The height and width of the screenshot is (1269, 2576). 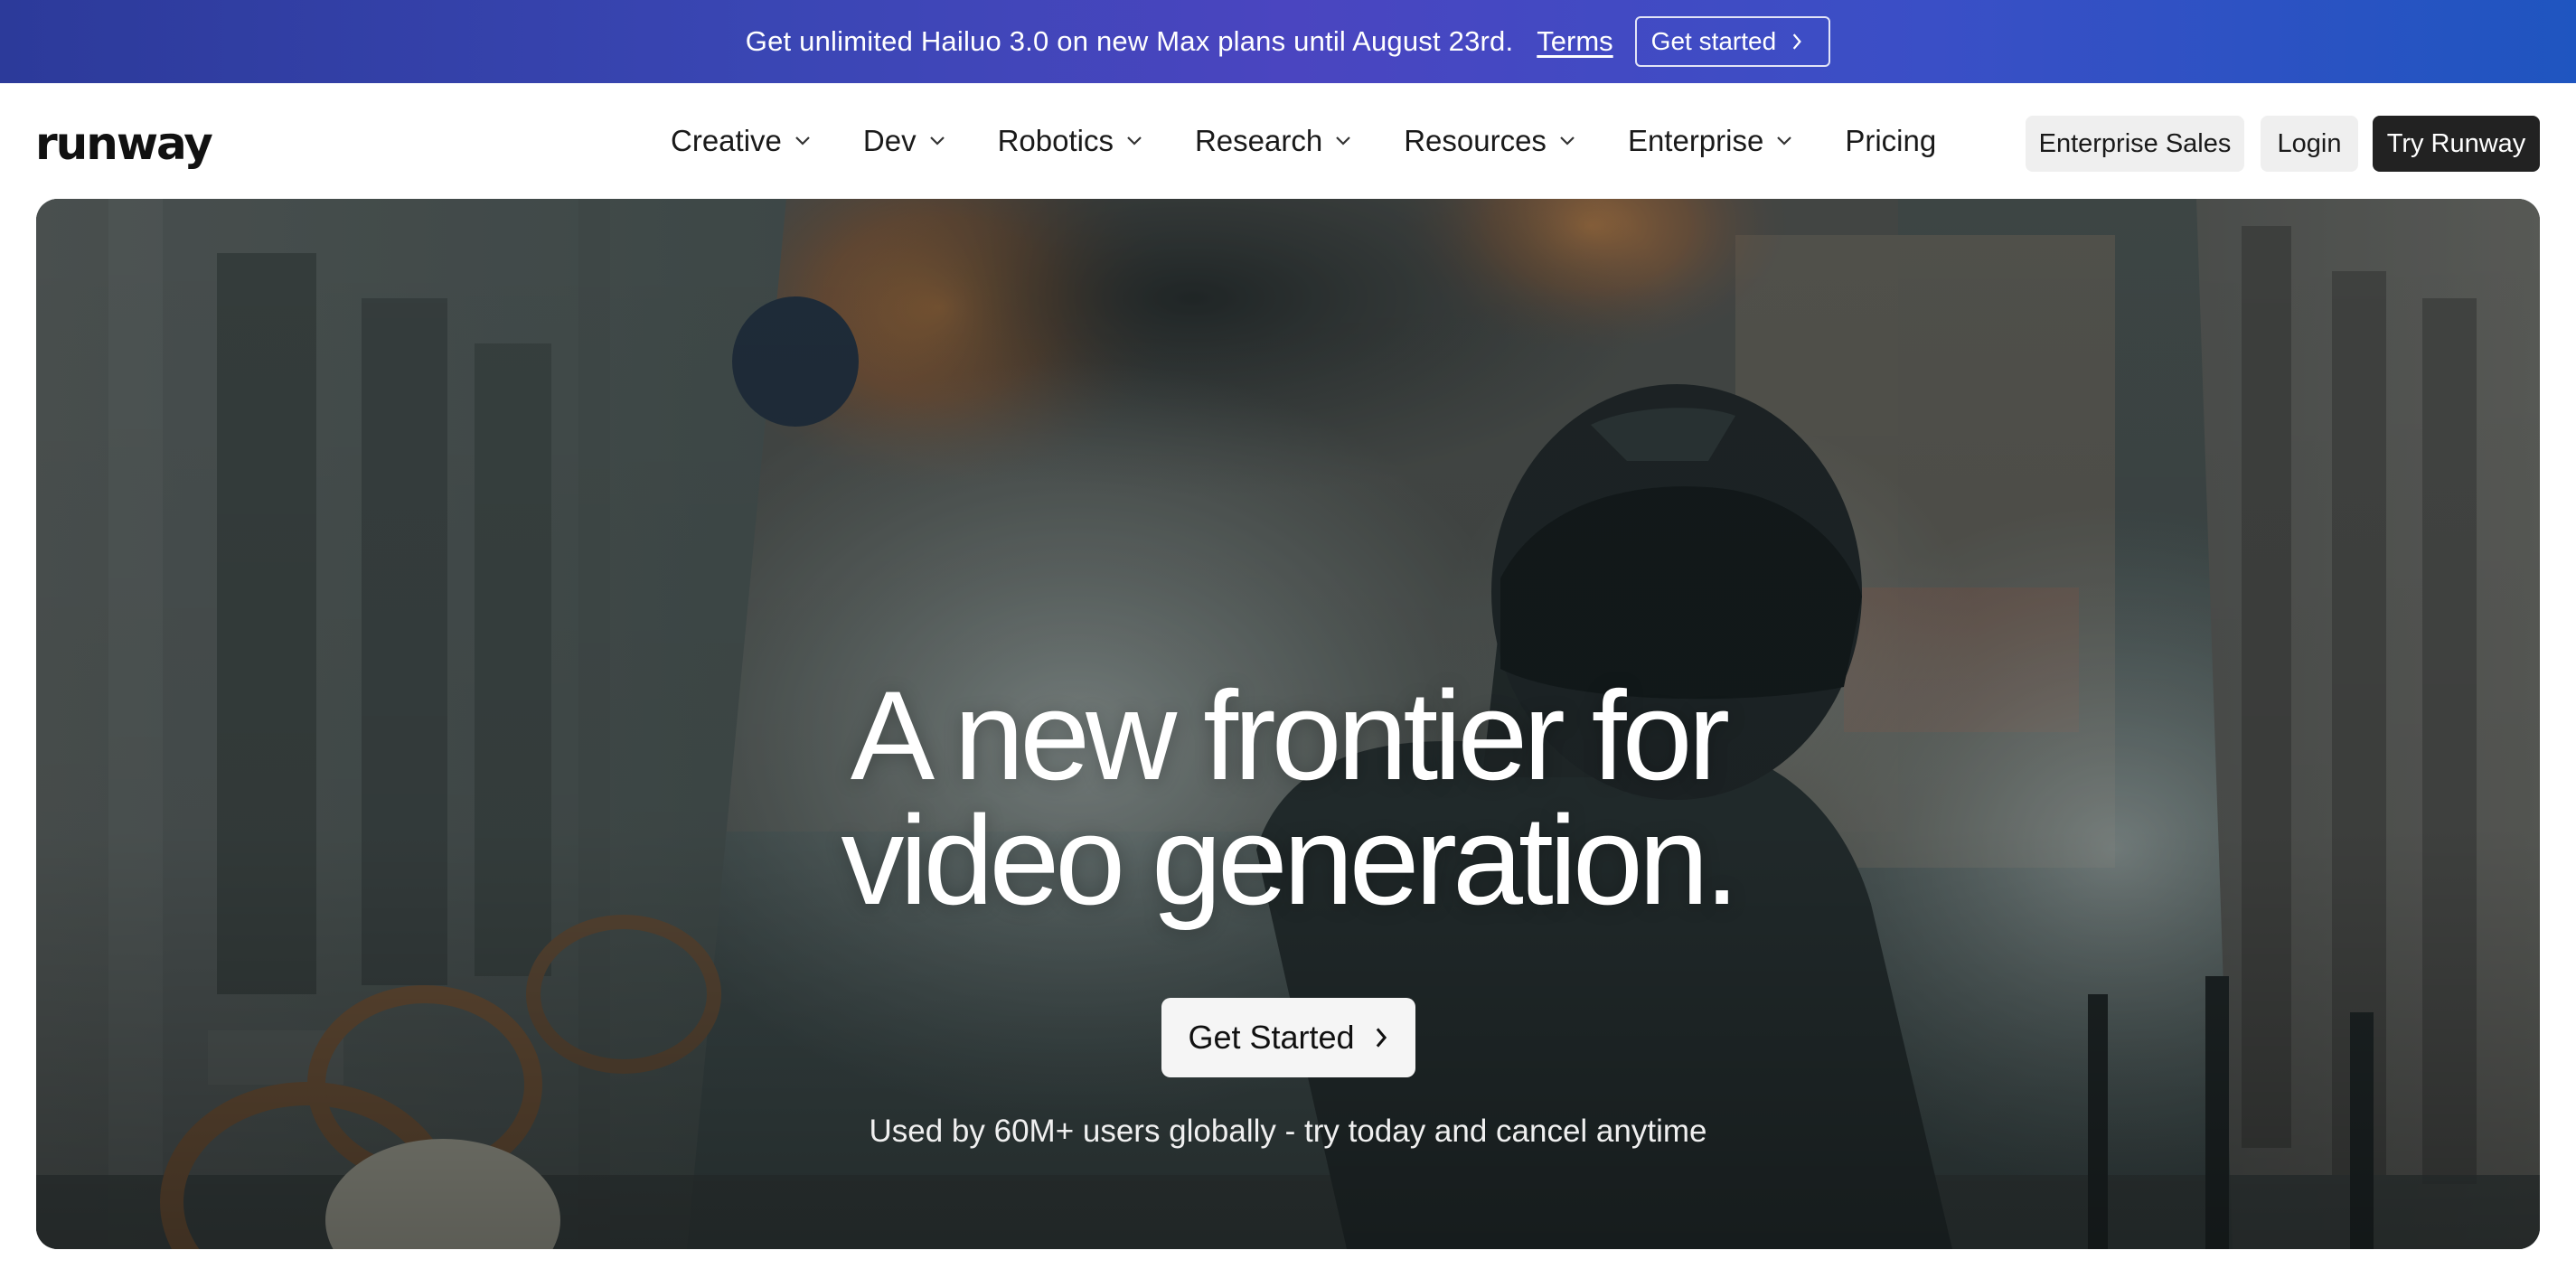 I want to click on menu-item-label: Robotics, so click(x=1055, y=140).